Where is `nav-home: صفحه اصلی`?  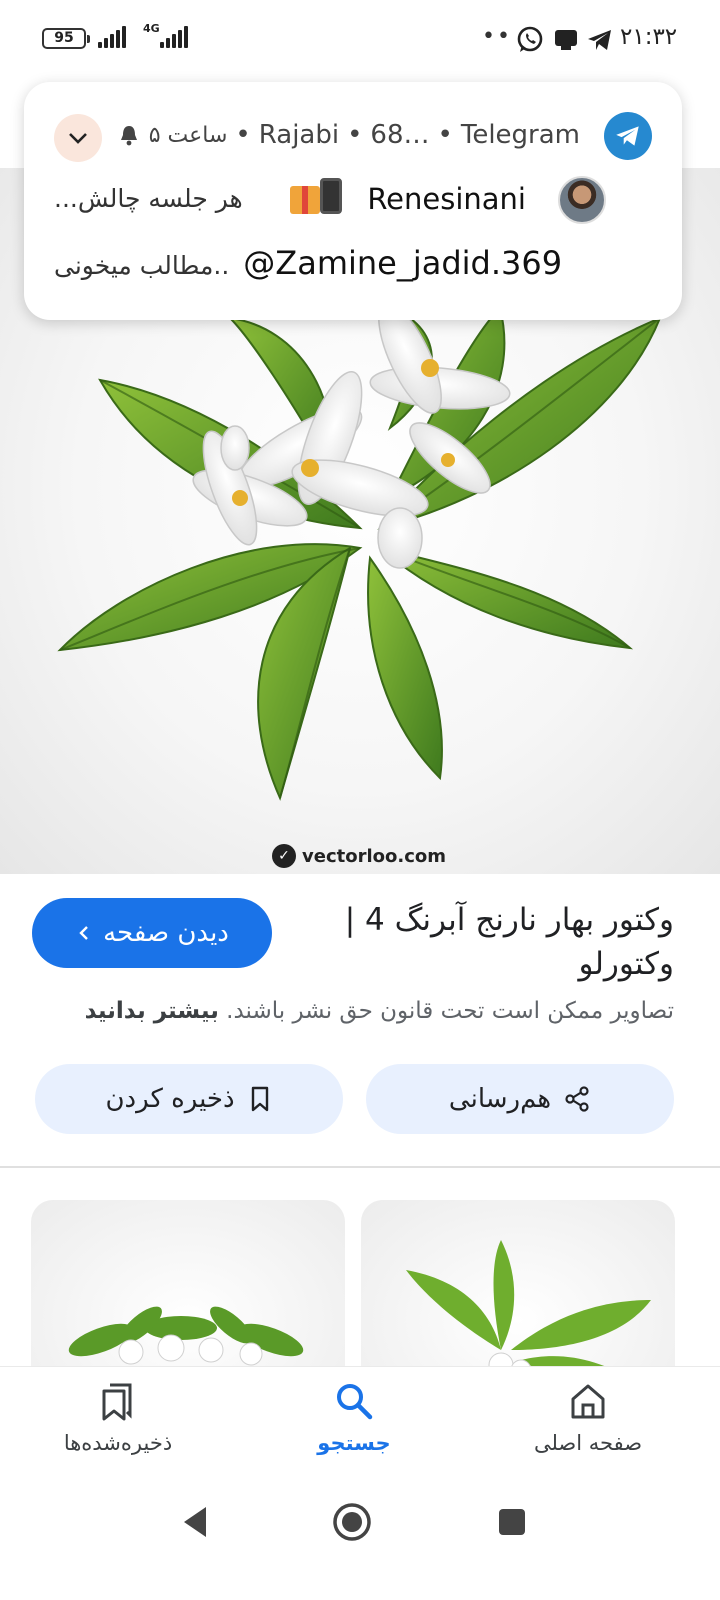
nav-home: صفحه اصلی is located at coordinates (588, 1418).